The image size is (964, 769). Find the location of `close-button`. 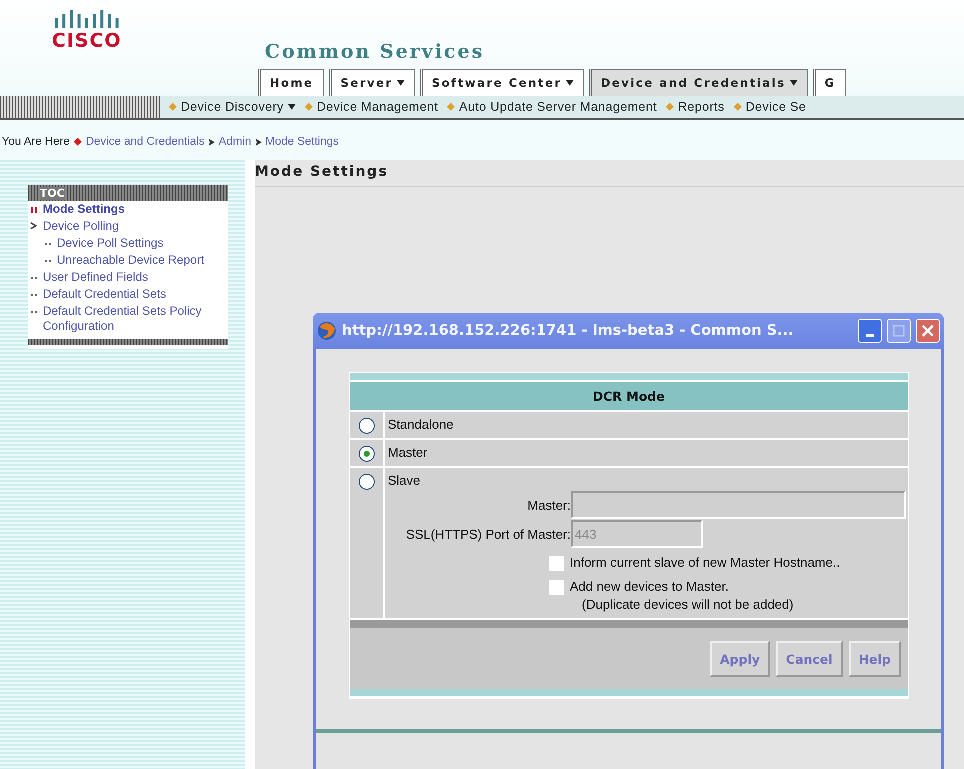

close-button is located at coordinates (928, 331).